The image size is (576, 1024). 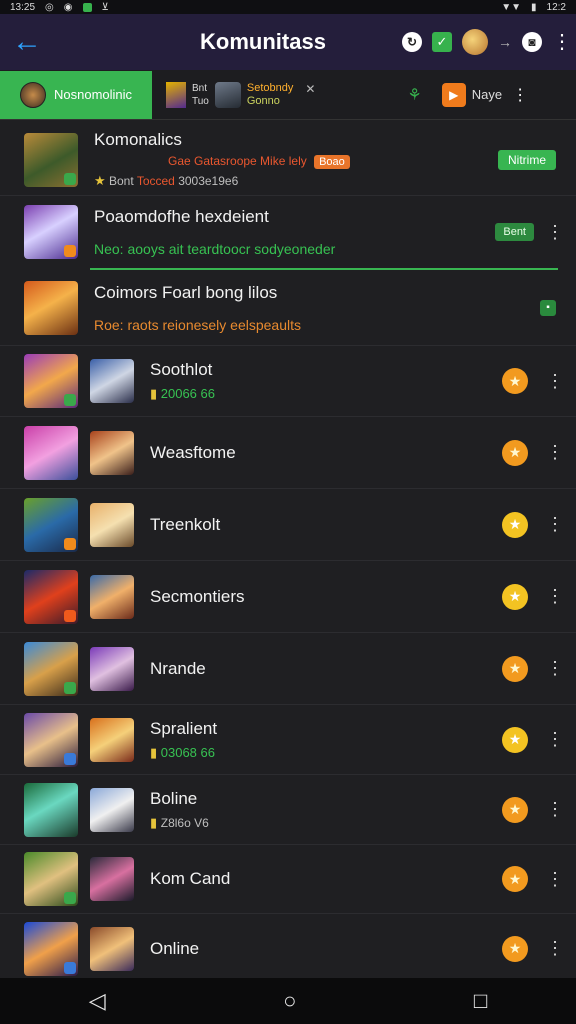 I want to click on list-item: Kom Cand ★ ⋮, so click(x=288, y=879).